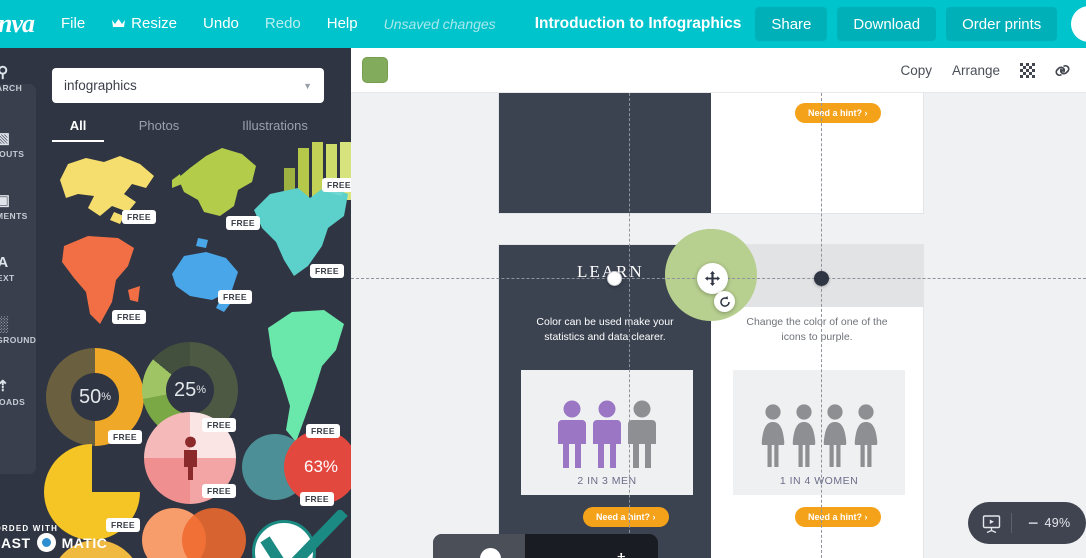 This screenshot has width=1086, height=558. Describe the element at coordinates (5, 200) in the screenshot. I see `elements-icon: ▣` at that location.